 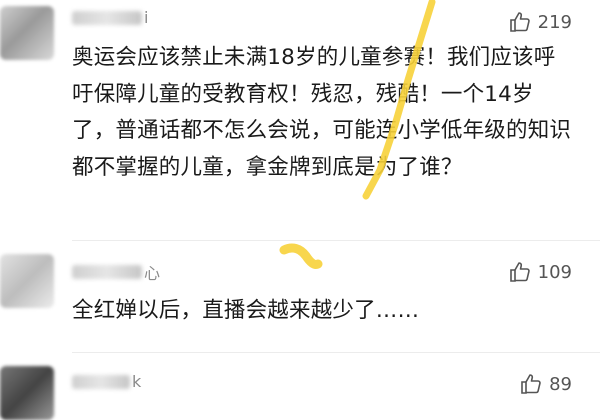 What do you see at coordinates (110, 17) in the screenshot?
I see `username: i` at bounding box center [110, 17].